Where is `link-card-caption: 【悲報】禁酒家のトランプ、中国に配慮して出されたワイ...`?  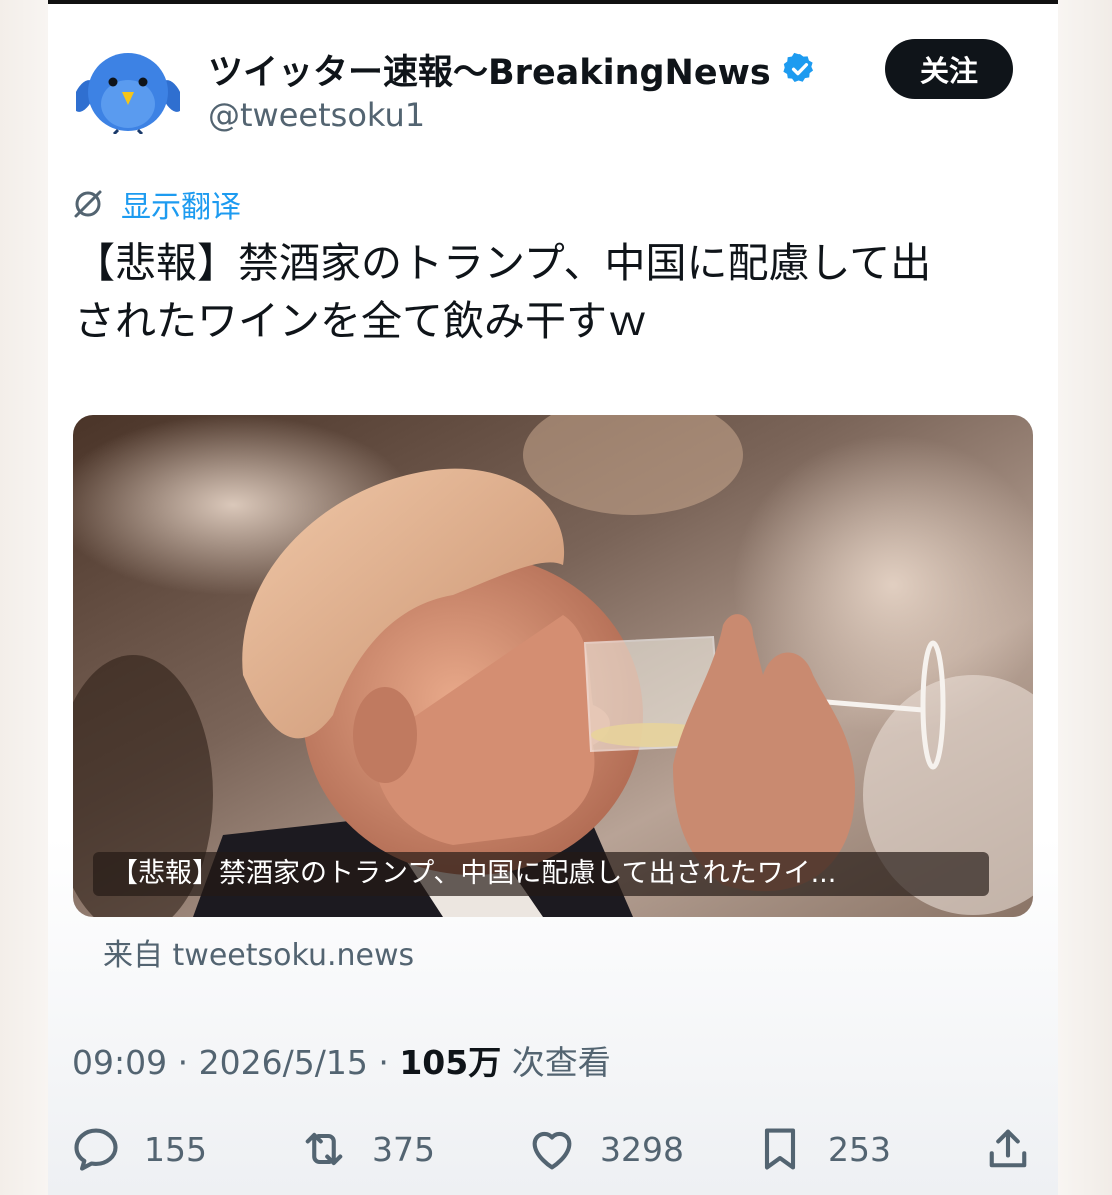
link-card-caption: 【悲報】禁酒家のトランプ、中国に配慮して出されたワイ... is located at coordinates (541, 874).